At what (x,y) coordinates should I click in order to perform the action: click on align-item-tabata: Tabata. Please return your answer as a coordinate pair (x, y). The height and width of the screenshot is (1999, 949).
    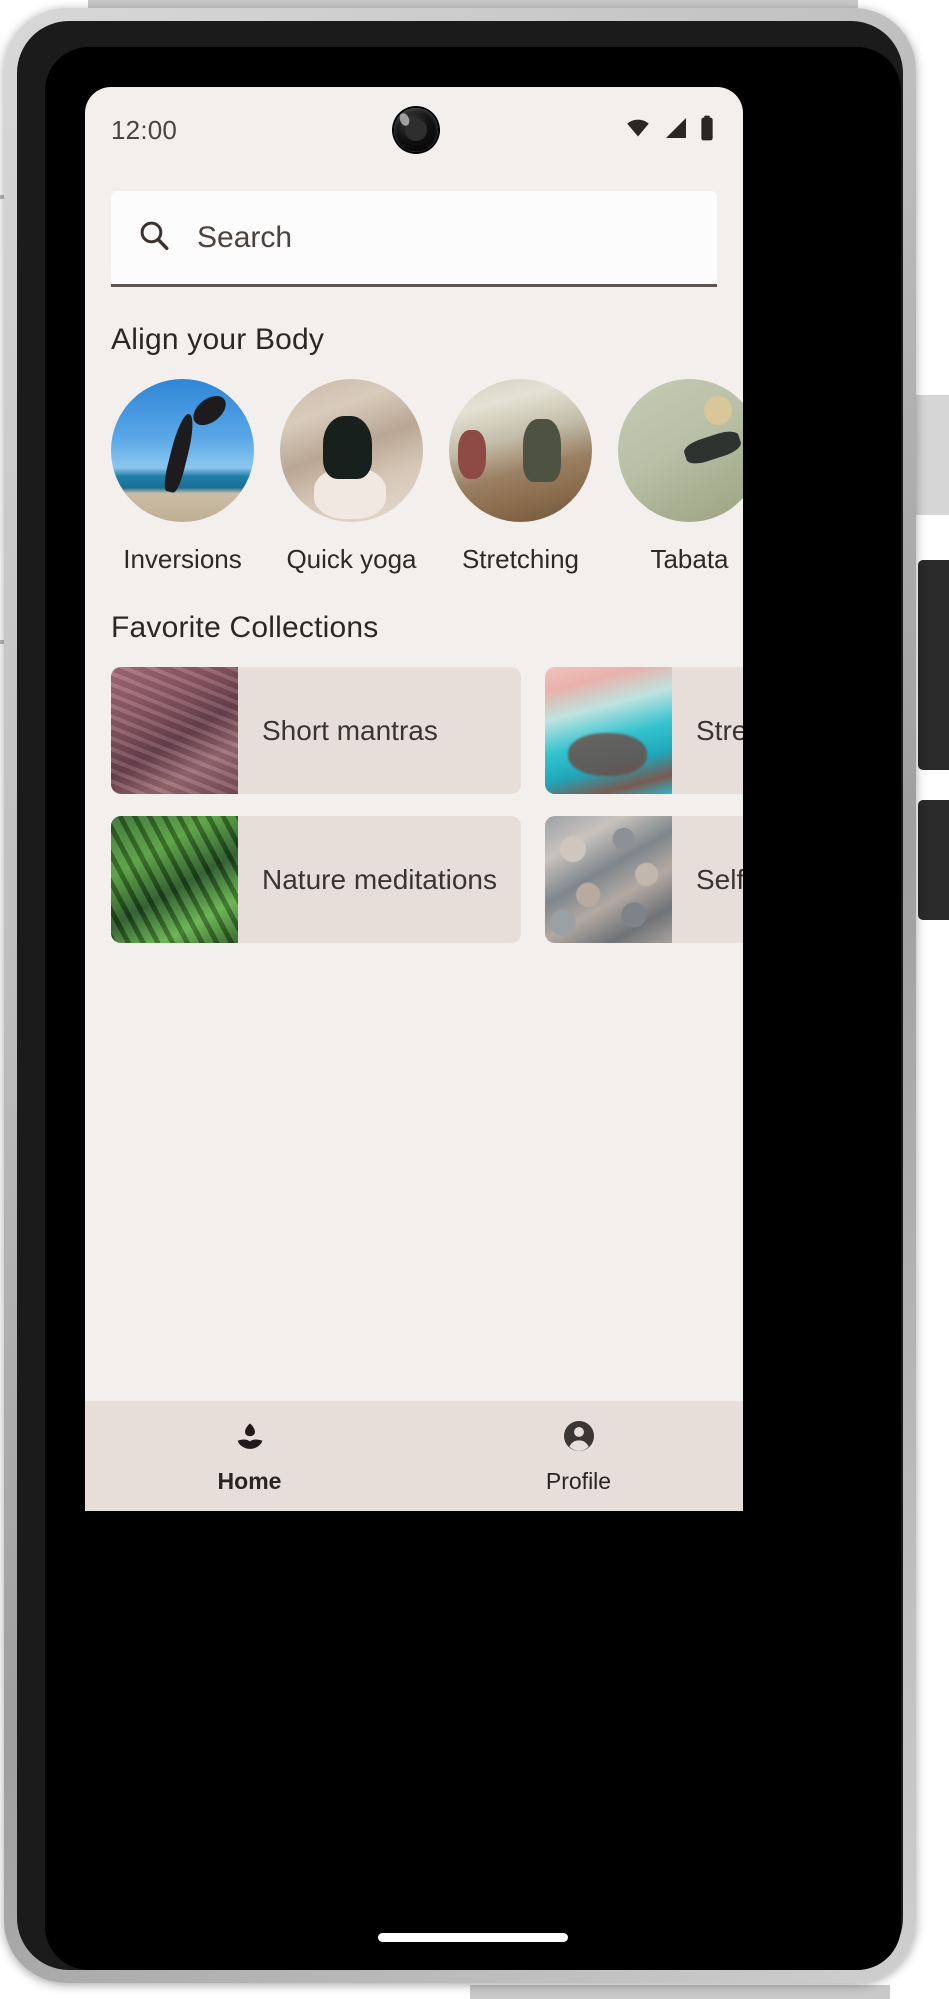
    Looking at the image, I should click on (680, 477).